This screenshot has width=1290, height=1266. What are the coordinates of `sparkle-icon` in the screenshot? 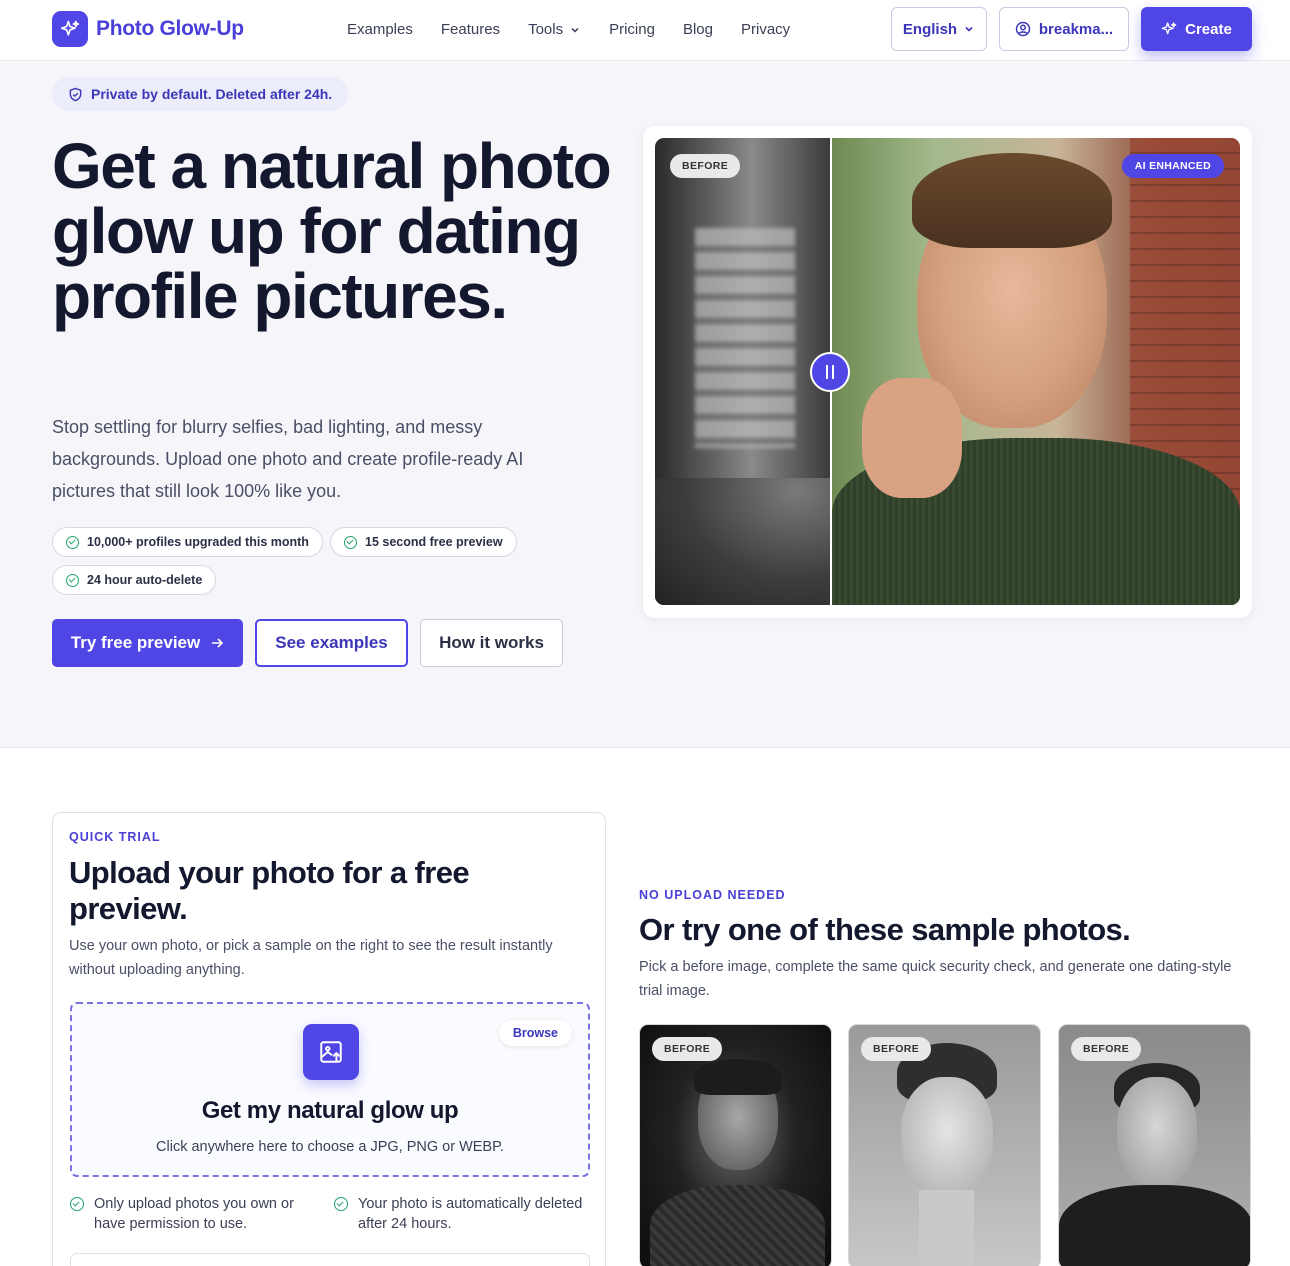 It's located at (1169, 28).